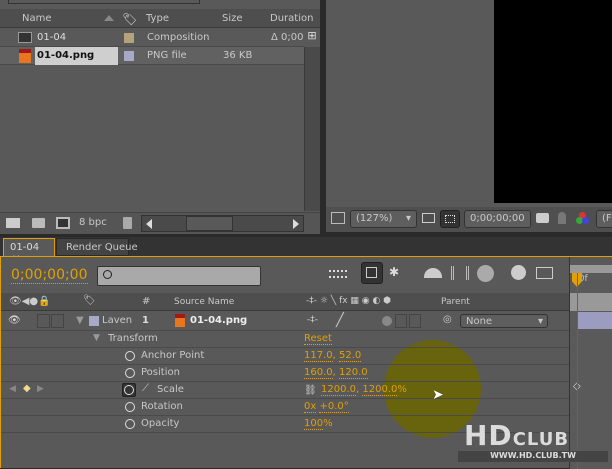 The image size is (612, 469). I want to click on visibility-eye-icon: 👁, so click(14, 320).